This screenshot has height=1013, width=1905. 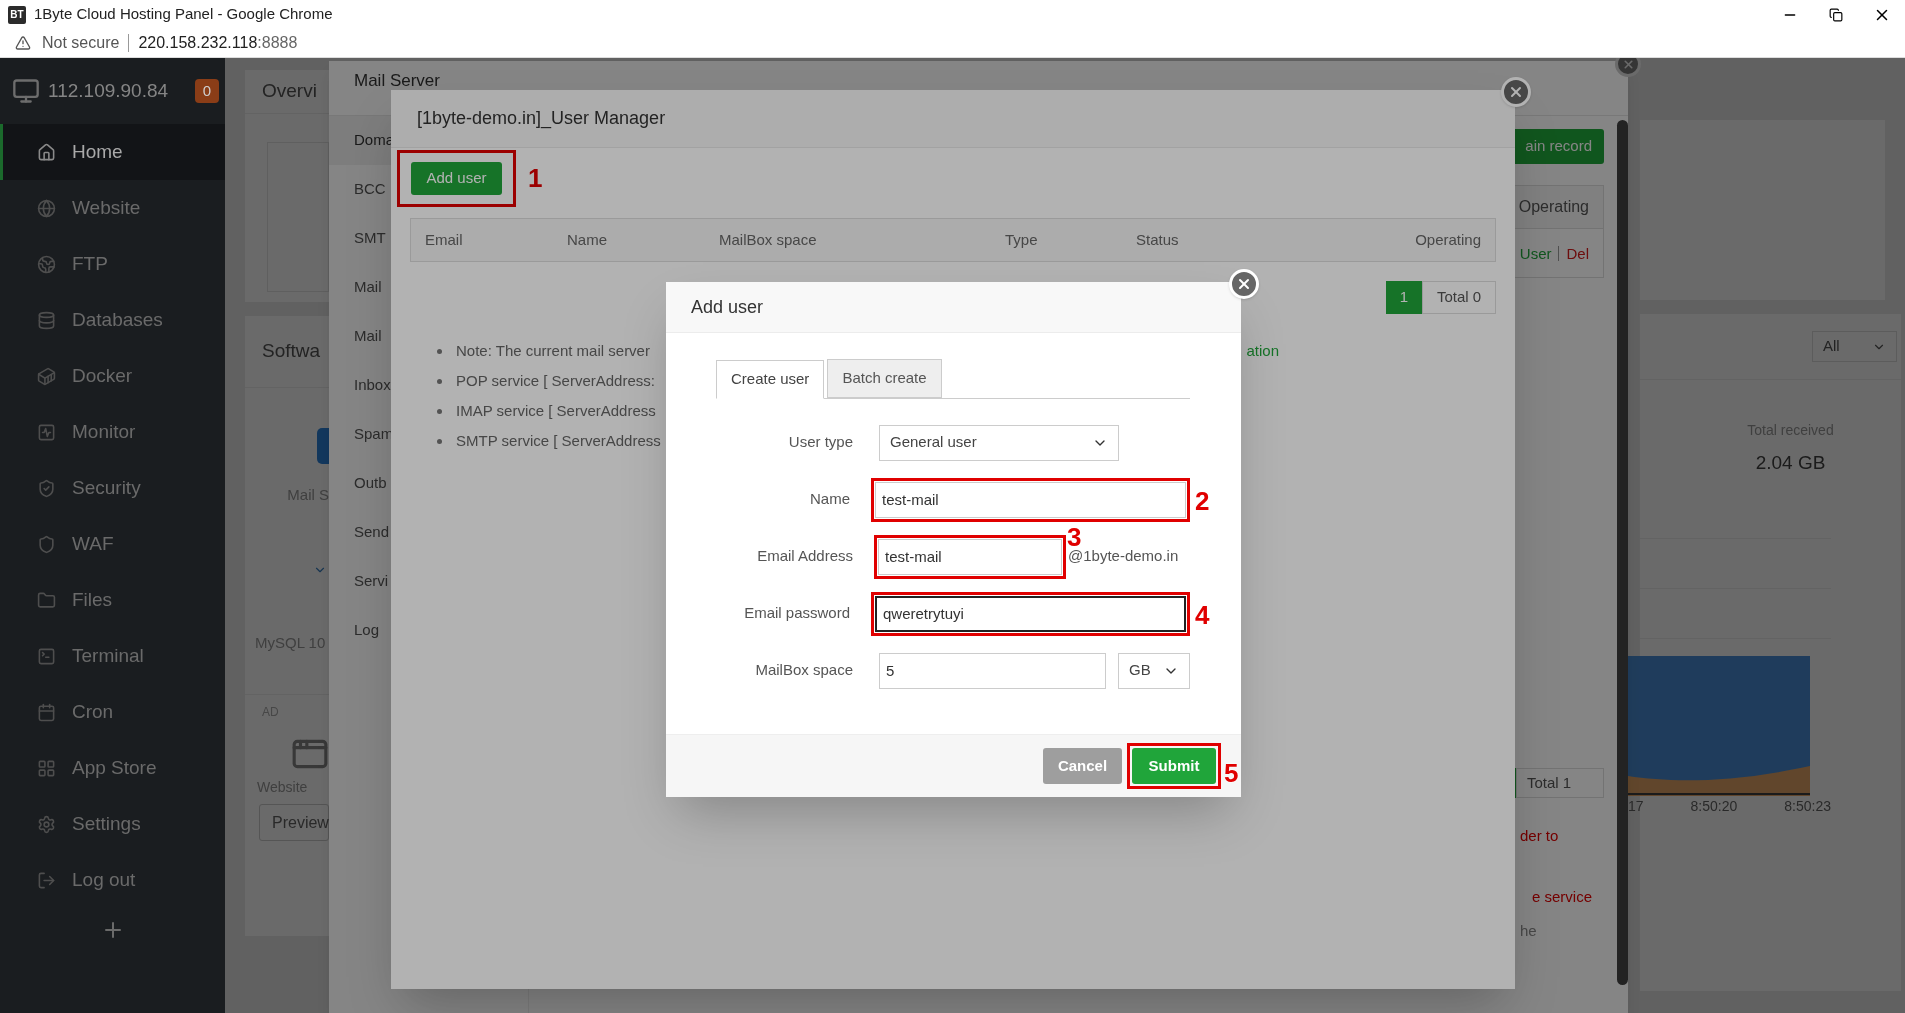 What do you see at coordinates (112, 544) in the screenshot?
I see `sidebar-item: WAF` at bounding box center [112, 544].